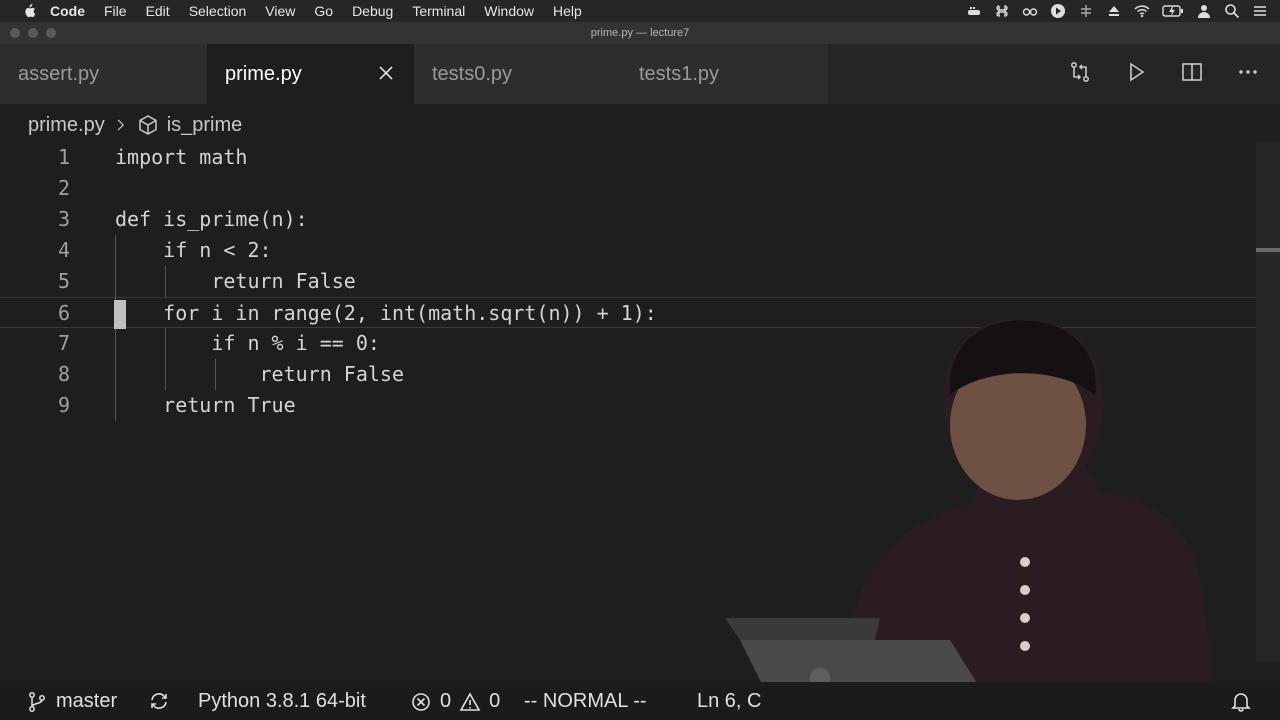 The width and height of the screenshot is (1280, 720). Describe the element at coordinates (1080, 72) in the screenshot. I see `compare-changes-icon` at that location.